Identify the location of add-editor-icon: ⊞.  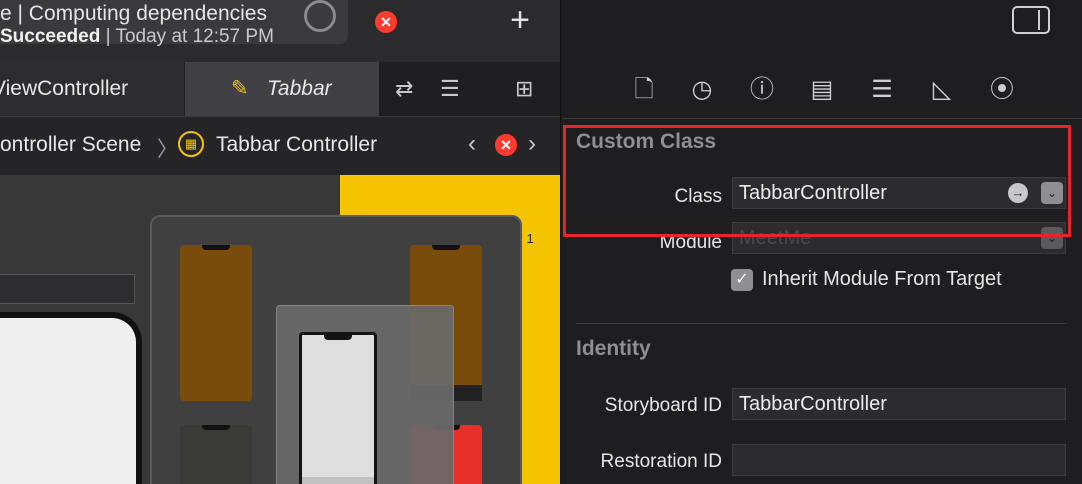
(524, 89).